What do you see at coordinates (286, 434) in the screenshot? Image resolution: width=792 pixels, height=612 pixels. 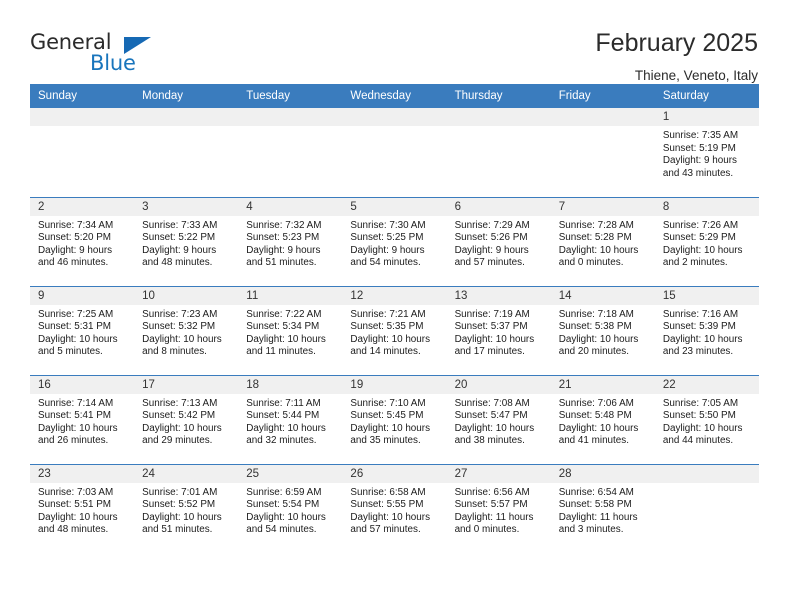 I see `daylight-text: Daylight: 10 hours and 32 minutes.` at bounding box center [286, 434].